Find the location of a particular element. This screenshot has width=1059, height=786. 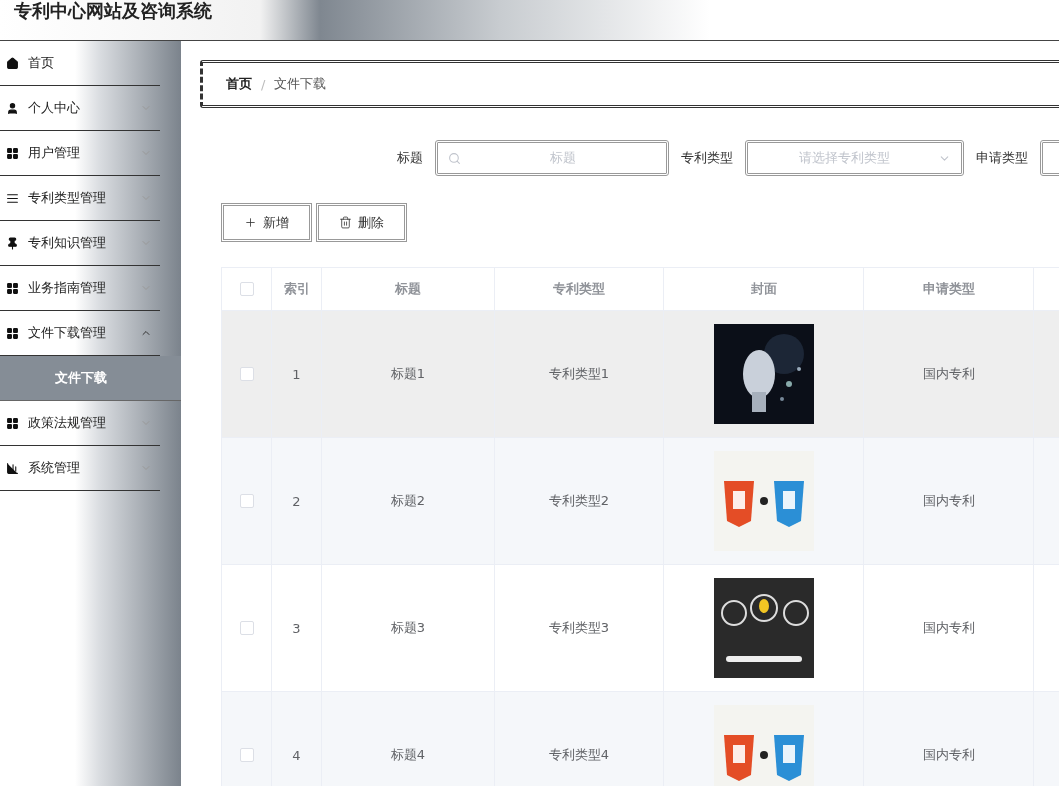

table-cell: 标题3 is located at coordinates (408, 628).